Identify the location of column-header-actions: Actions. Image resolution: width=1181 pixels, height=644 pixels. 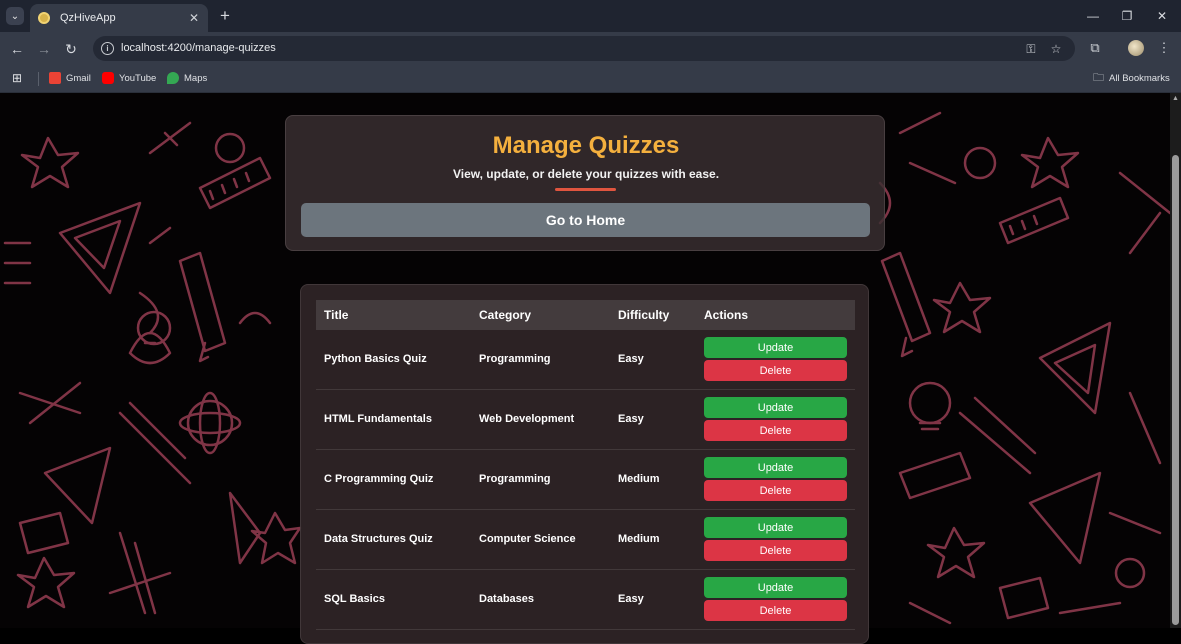
(726, 315).